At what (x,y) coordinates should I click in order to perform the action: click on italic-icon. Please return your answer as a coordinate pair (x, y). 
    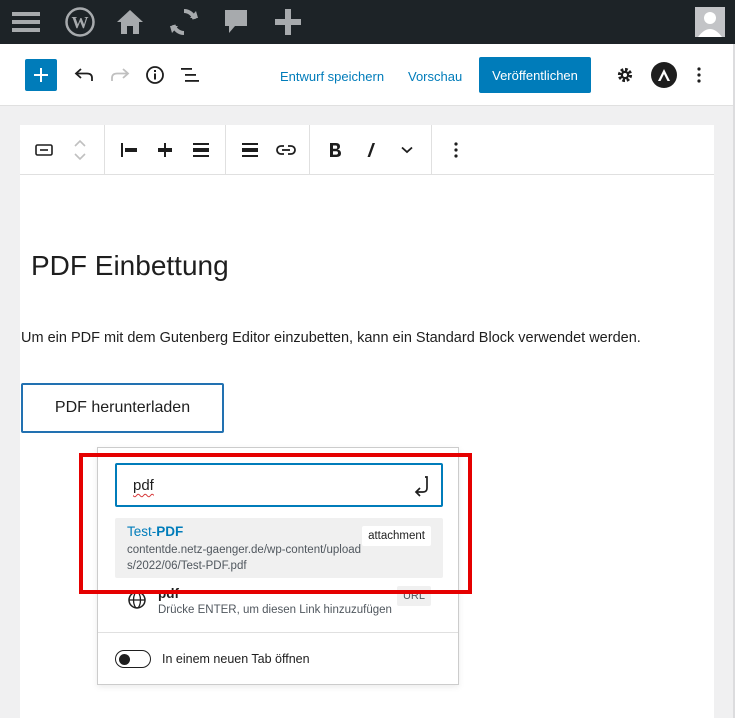
    Looking at the image, I should click on (371, 150).